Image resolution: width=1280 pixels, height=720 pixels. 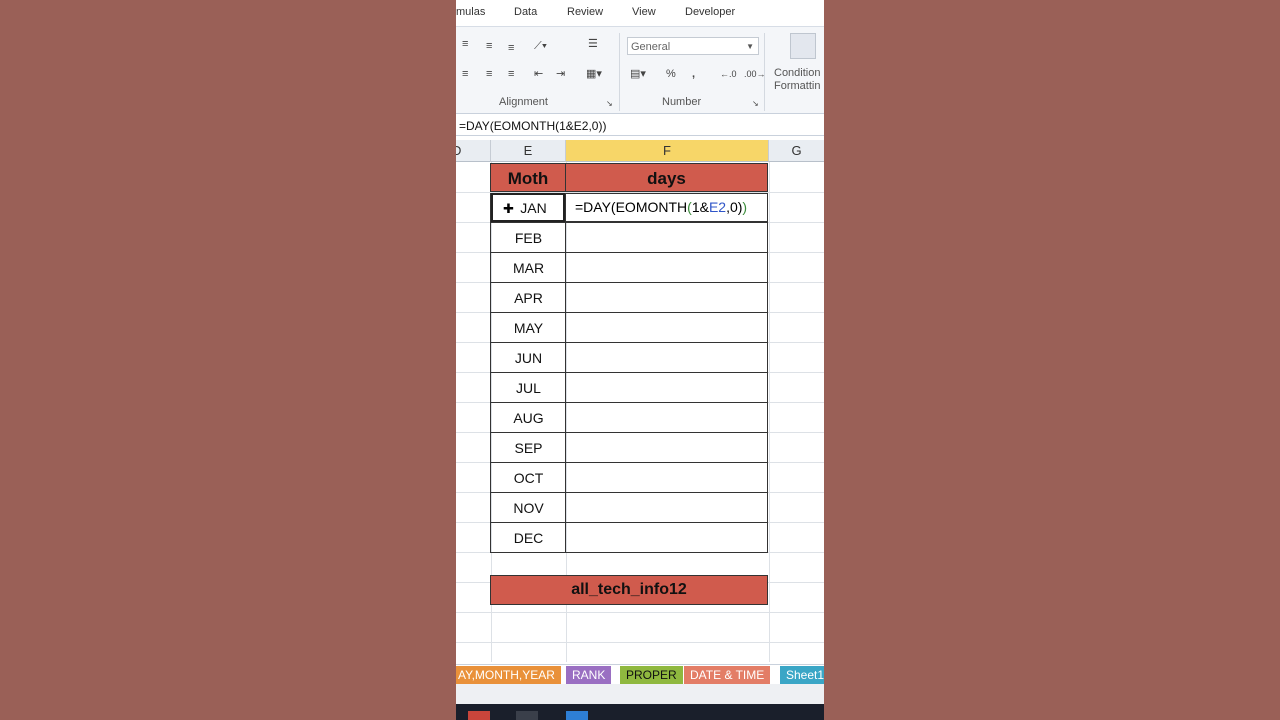 What do you see at coordinates (755, 104) in the screenshot?
I see `number-launcher-icon: ↘` at bounding box center [755, 104].